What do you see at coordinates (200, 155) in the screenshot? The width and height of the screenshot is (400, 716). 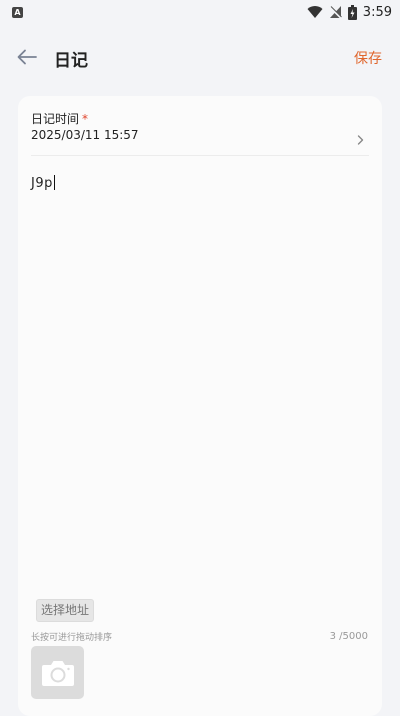 I see `divider` at bounding box center [200, 155].